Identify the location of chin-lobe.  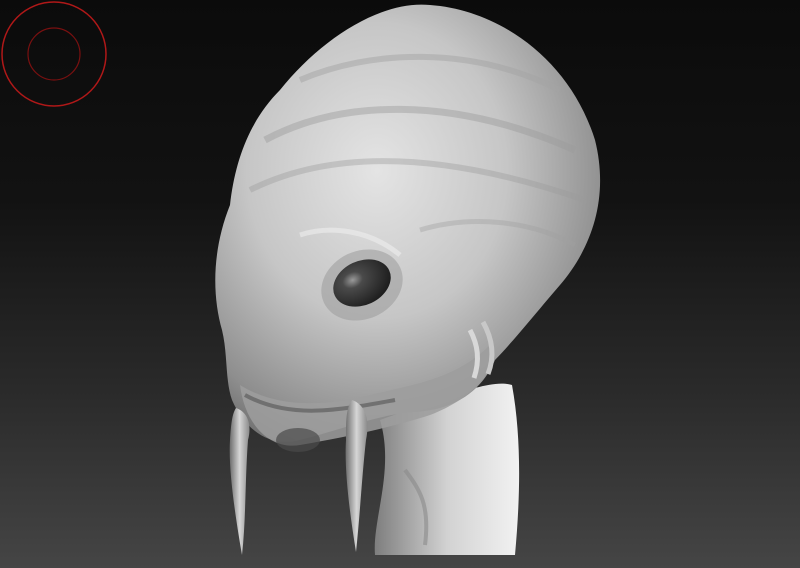
(298, 440).